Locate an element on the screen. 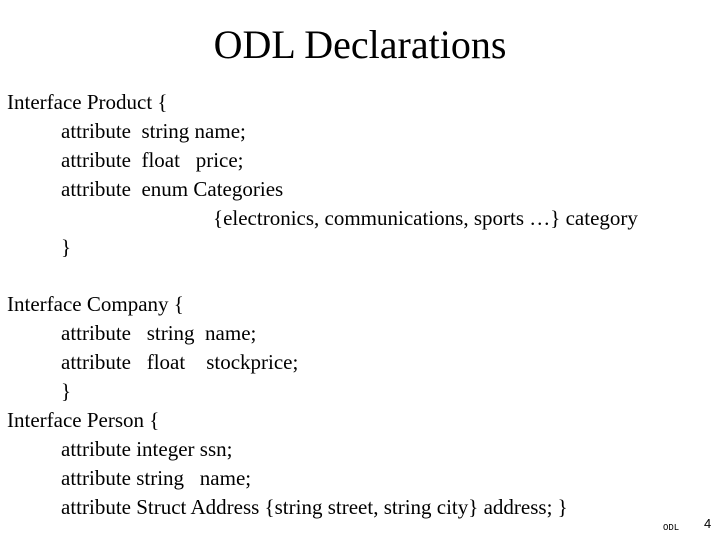  code-line: attribute enum Categories is located at coordinates (172, 189).